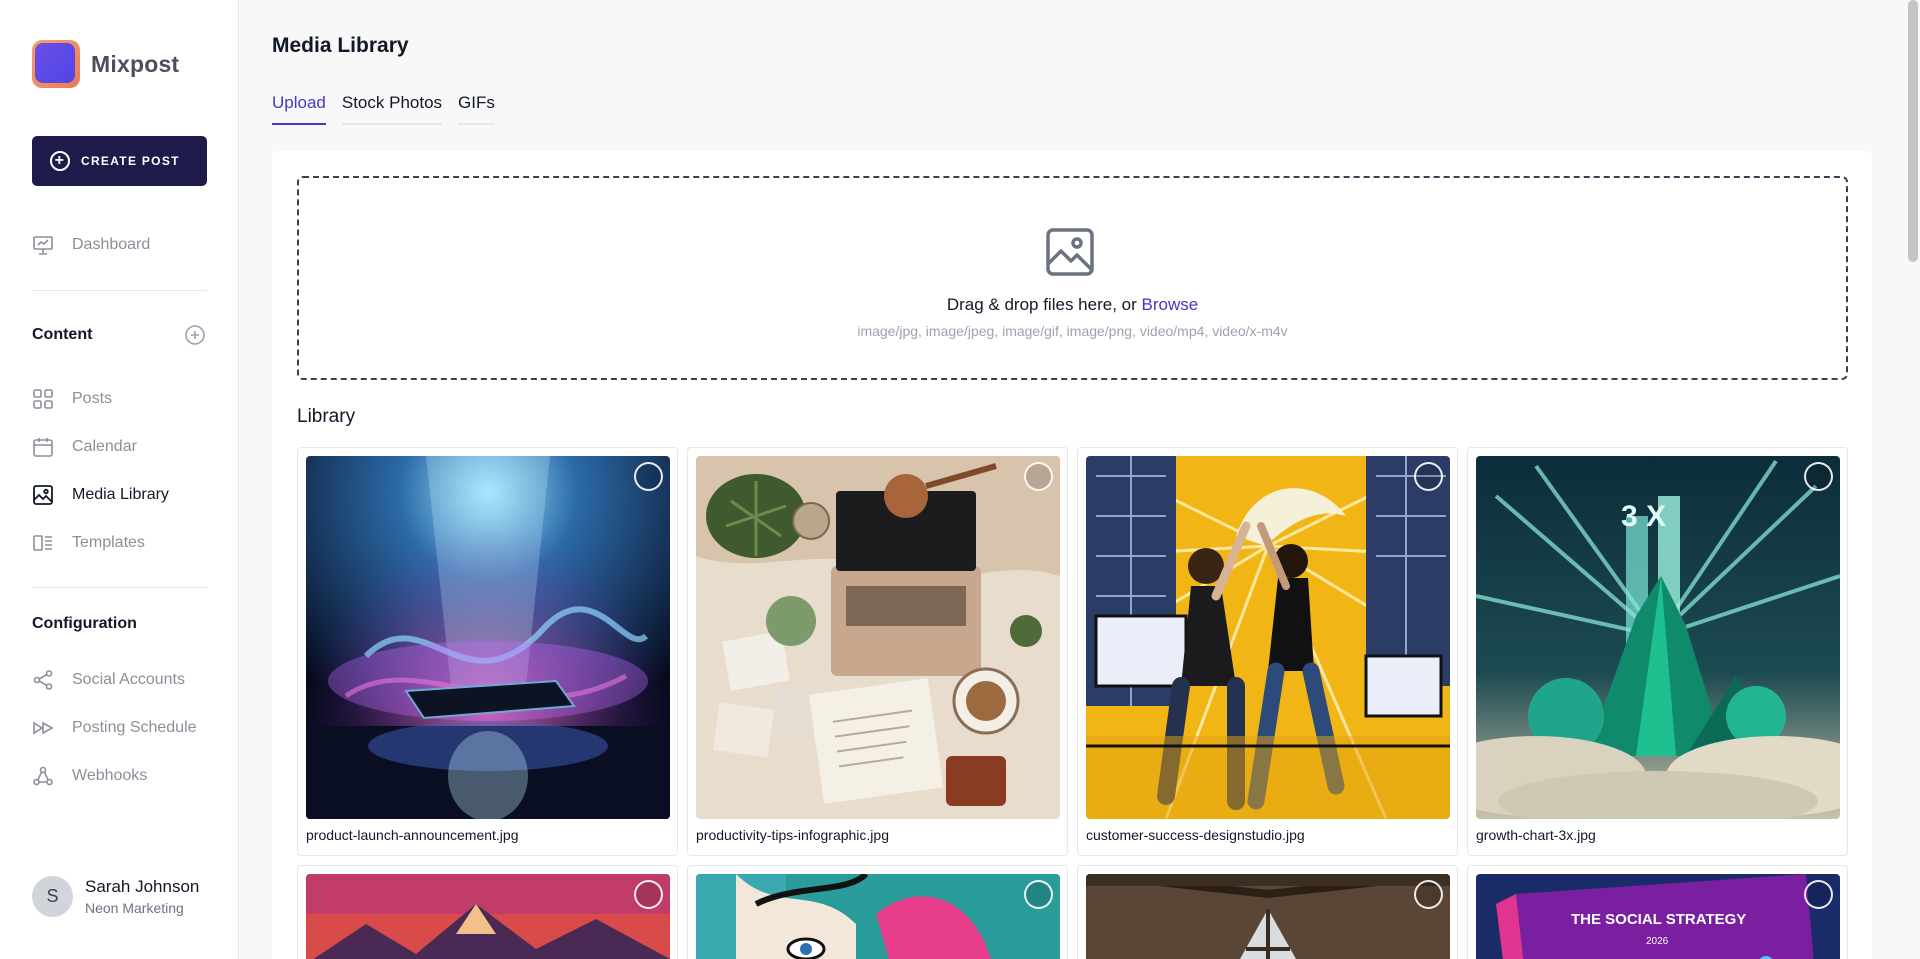  Describe the element at coordinates (135, 63) in the screenshot. I see `brand-name: Mixpost` at that location.